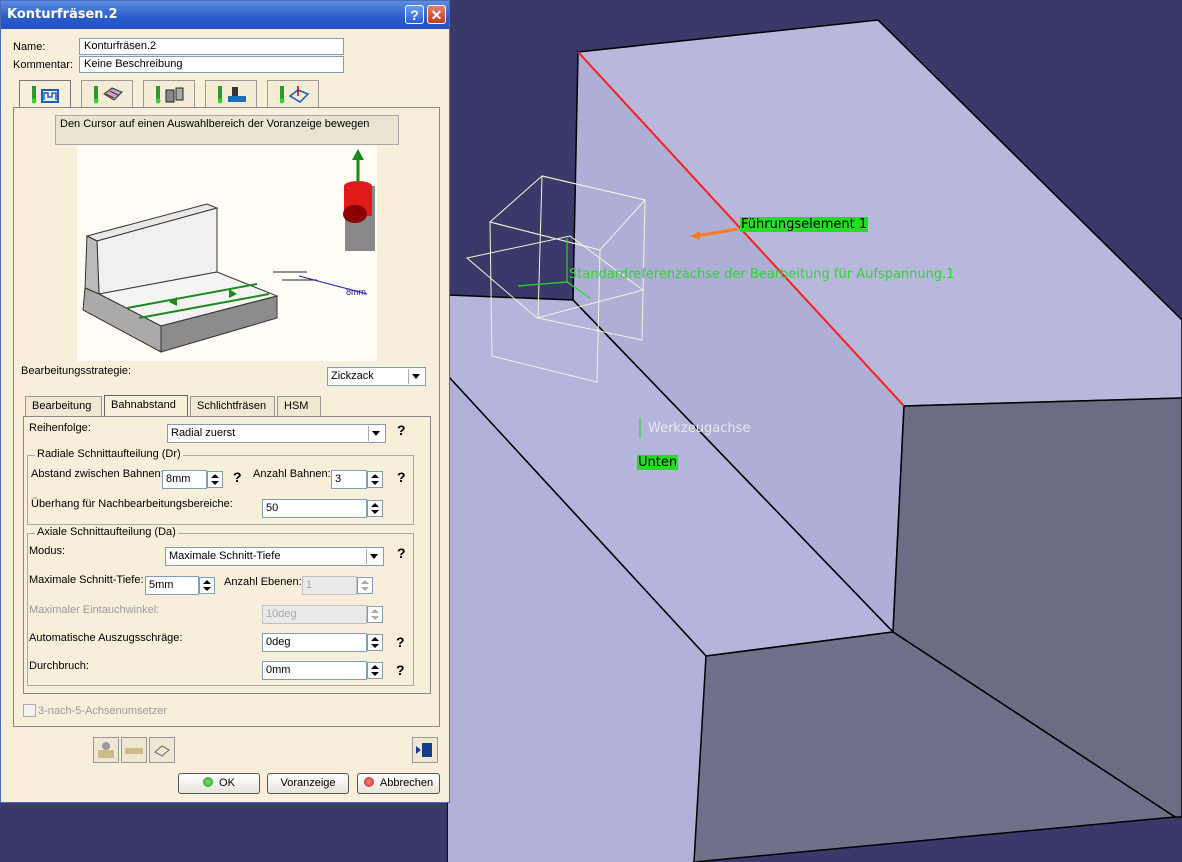 Image resolution: width=1182 pixels, height=862 pixels. What do you see at coordinates (180, 585) in the screenshot?
I see `max-depth-stepper: 5mm` at bounding box center [180, 585].